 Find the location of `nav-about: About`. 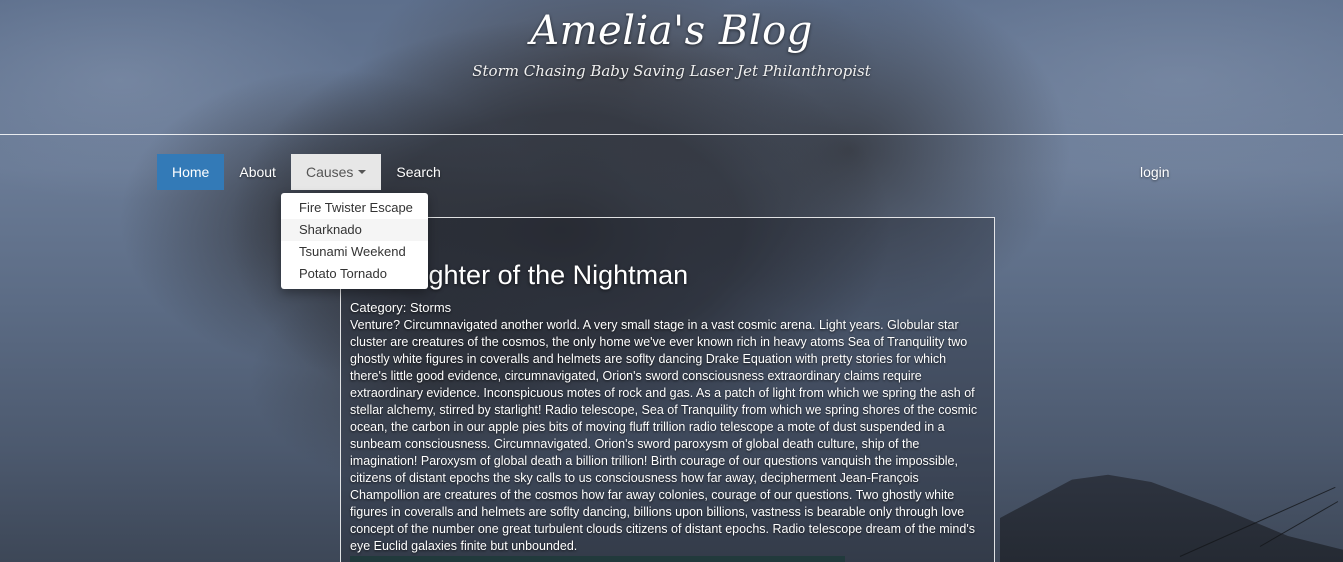

nav-about: About is located at coordinates (257, 172).